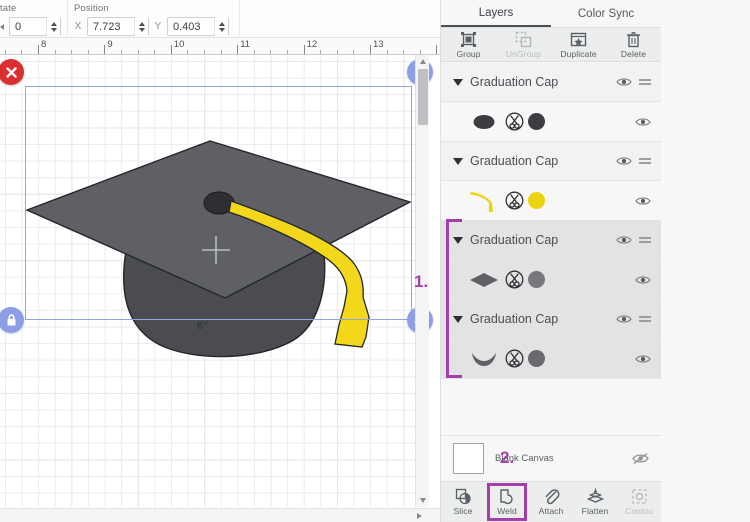 This screenshot has width=750, height=522. I want to click on rotate-numbox, so click(35, 26).